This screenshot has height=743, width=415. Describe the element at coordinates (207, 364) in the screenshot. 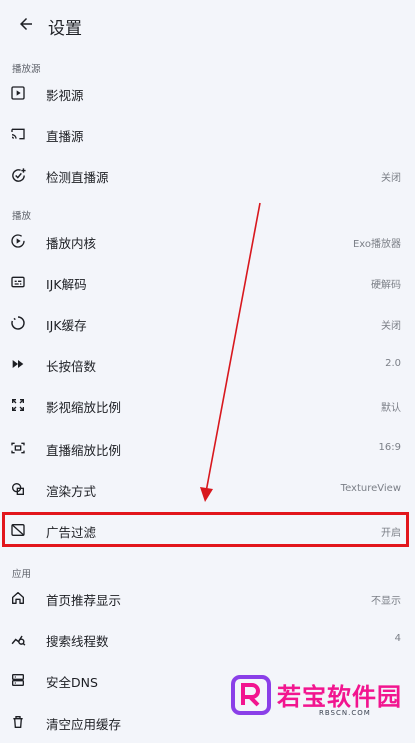

I see `setting-row-long-press-speed: 长按倍数 2.0` at that location.